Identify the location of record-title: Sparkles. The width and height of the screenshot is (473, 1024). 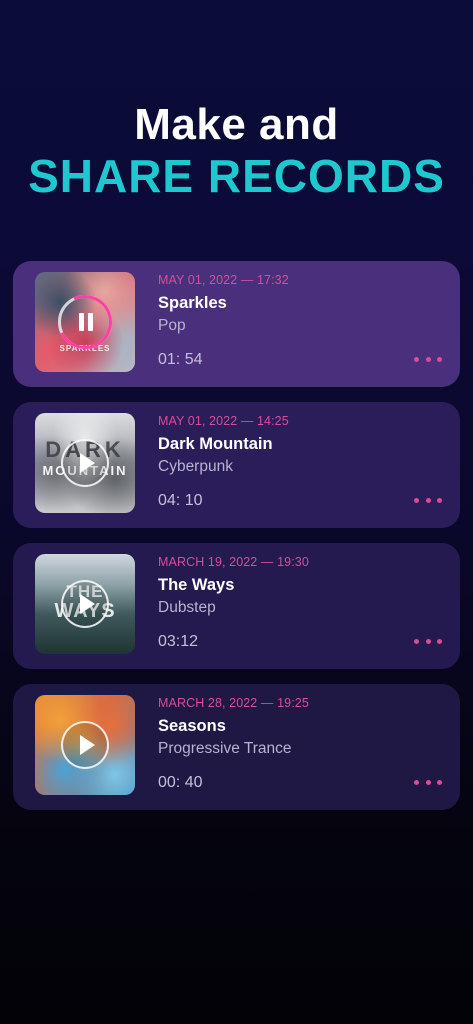
(192, 303).